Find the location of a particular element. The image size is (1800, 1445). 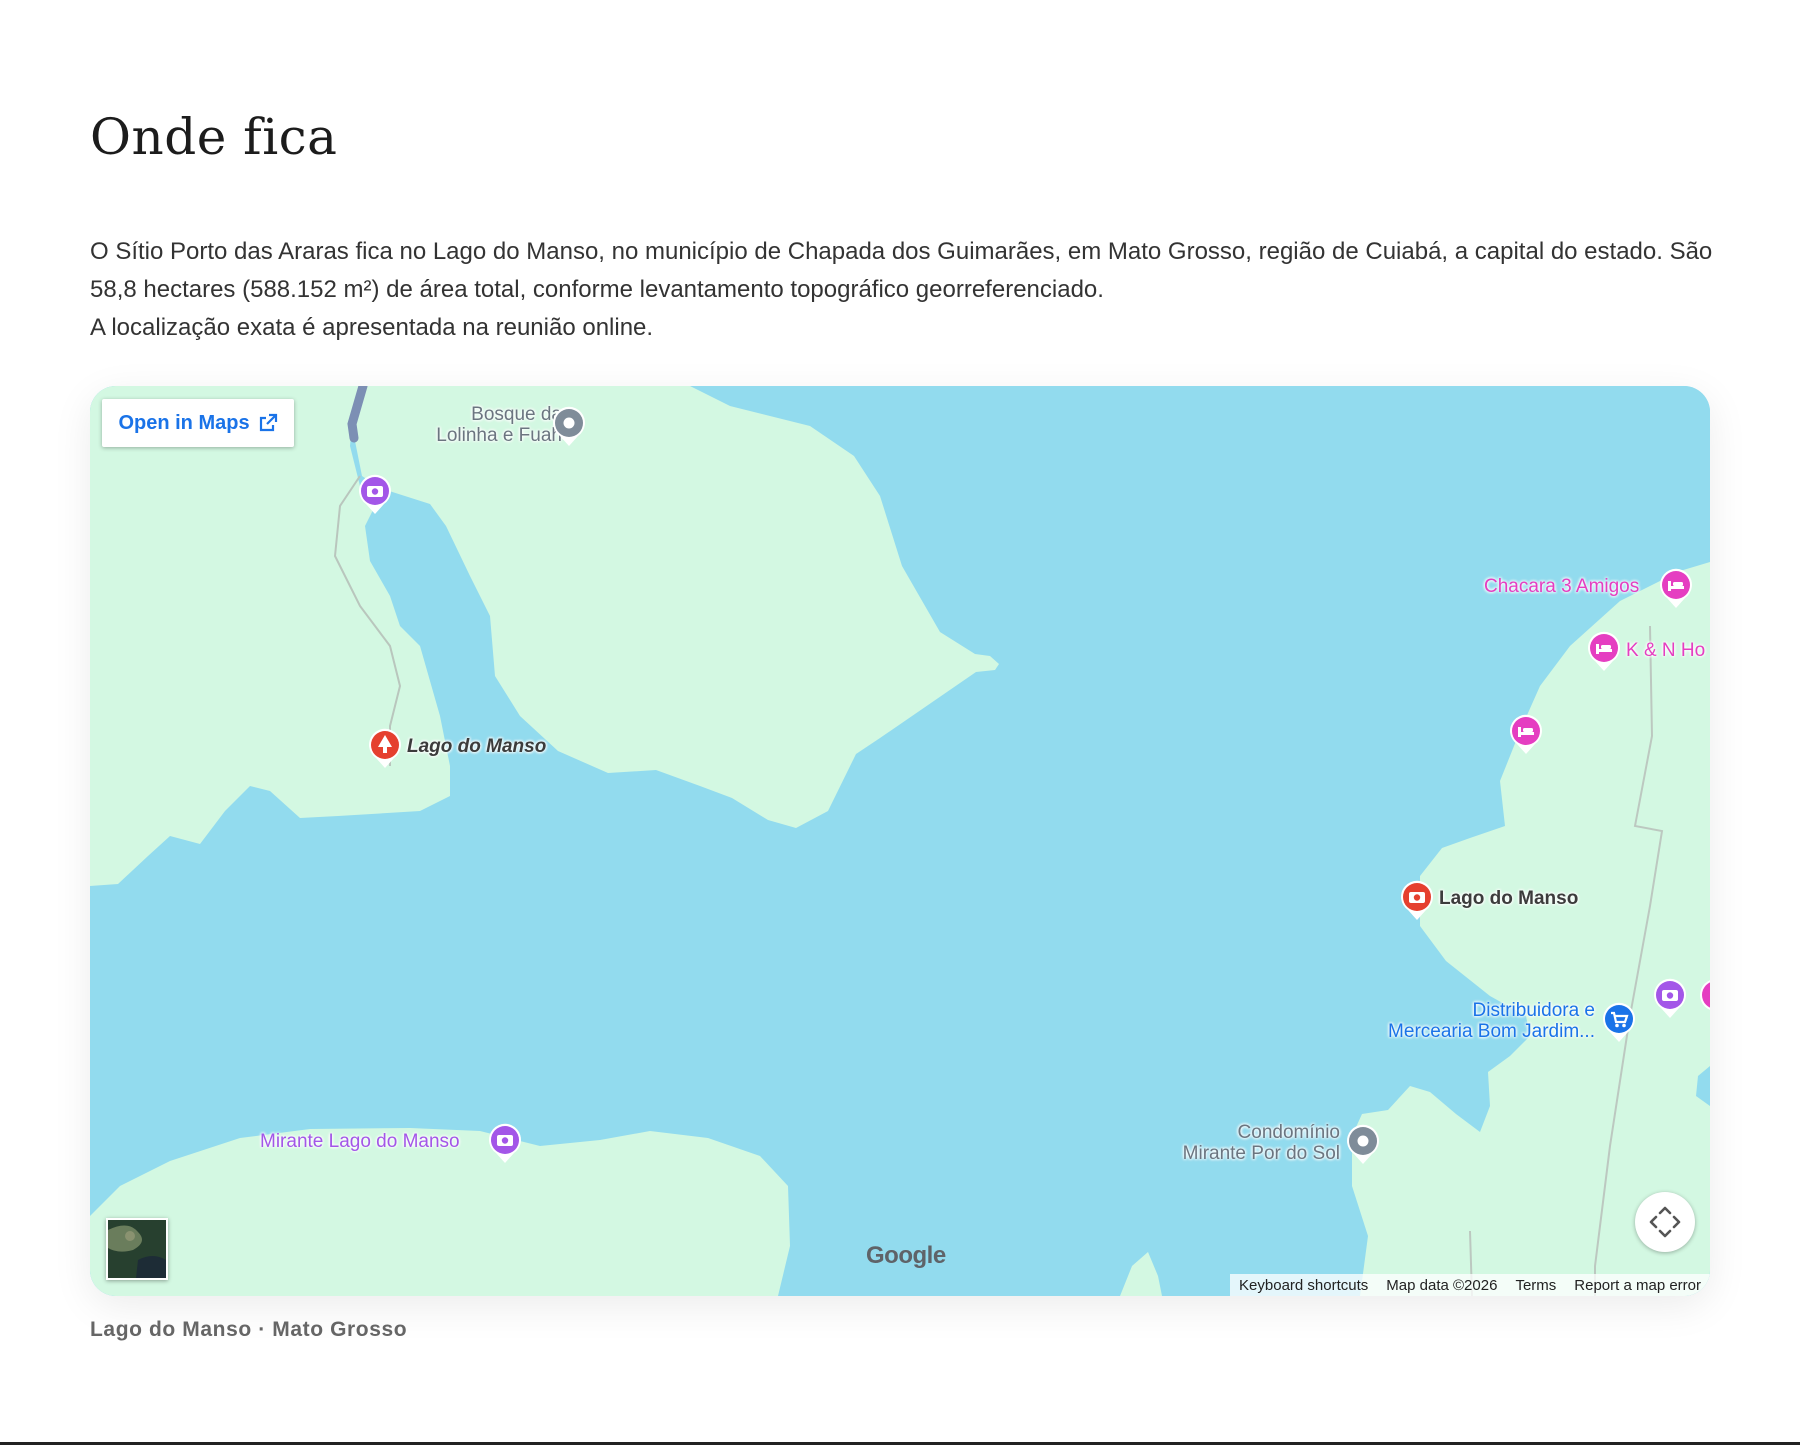

move-arrows-icon is located at coordinates (1665, 1222).